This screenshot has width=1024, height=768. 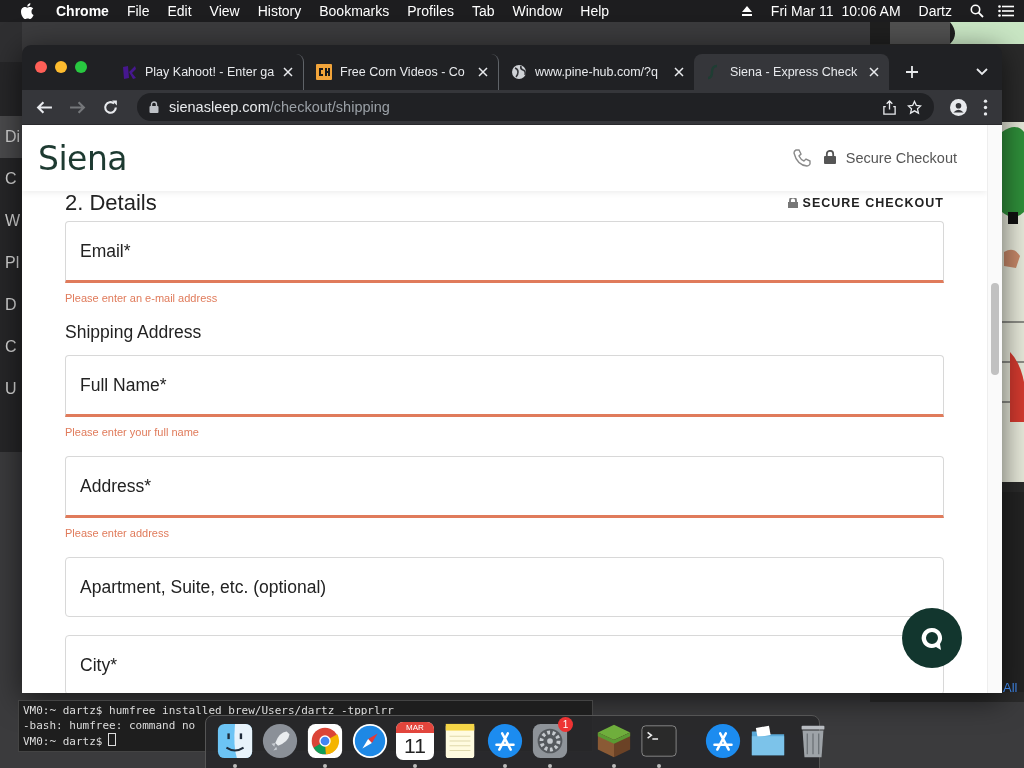 What do you see at coordinates (138, 11) in the screenshot?
I see `menu-item: File` at bounding box center [138, 11].